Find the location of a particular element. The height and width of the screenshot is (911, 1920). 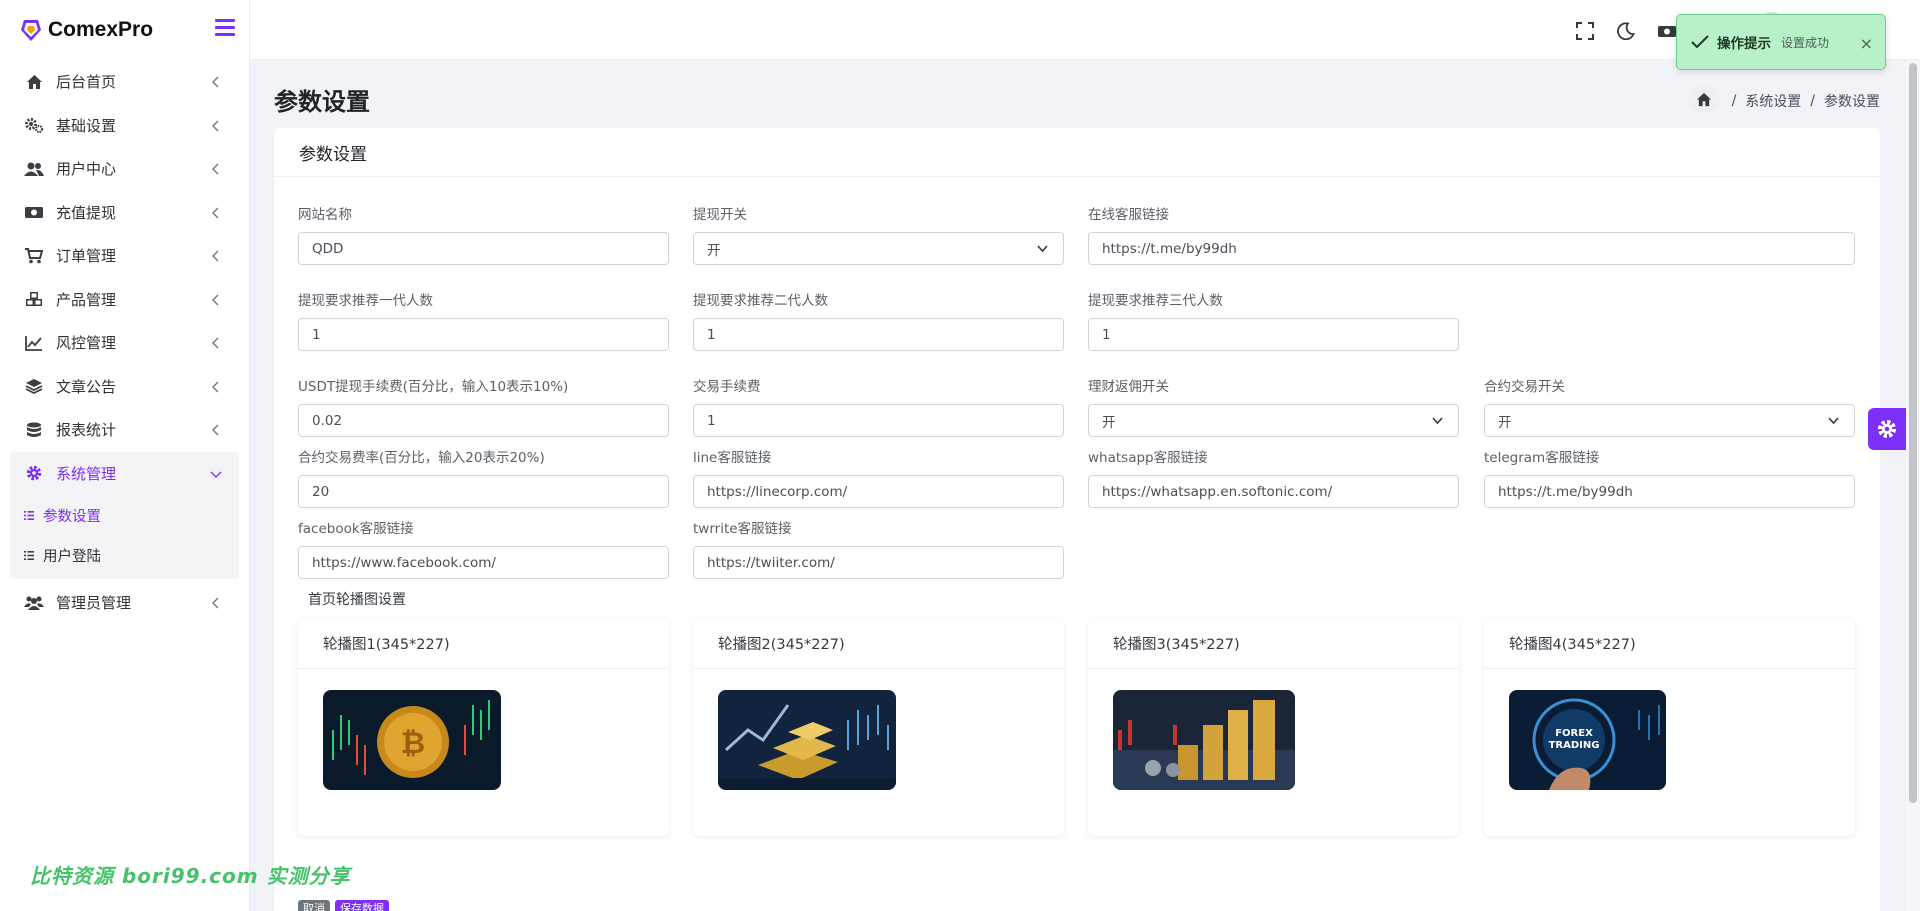

finance-rebate-select: 开 is located at coordinates (1273, 420).